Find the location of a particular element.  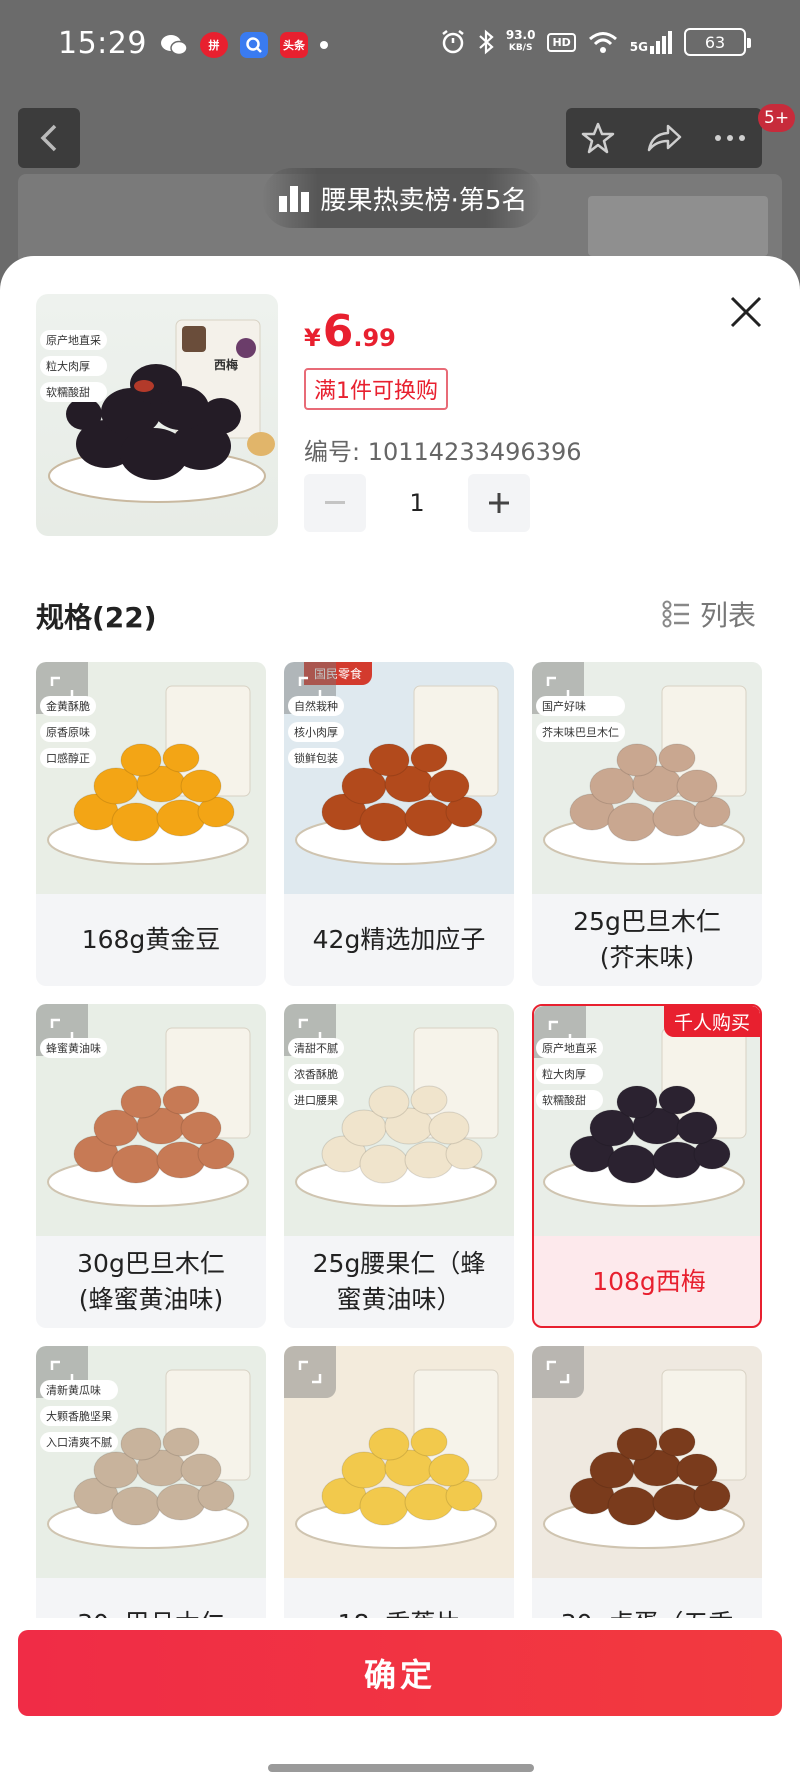

spec-option-label: 168g黄金豆 is located at coordinates (151, 939).